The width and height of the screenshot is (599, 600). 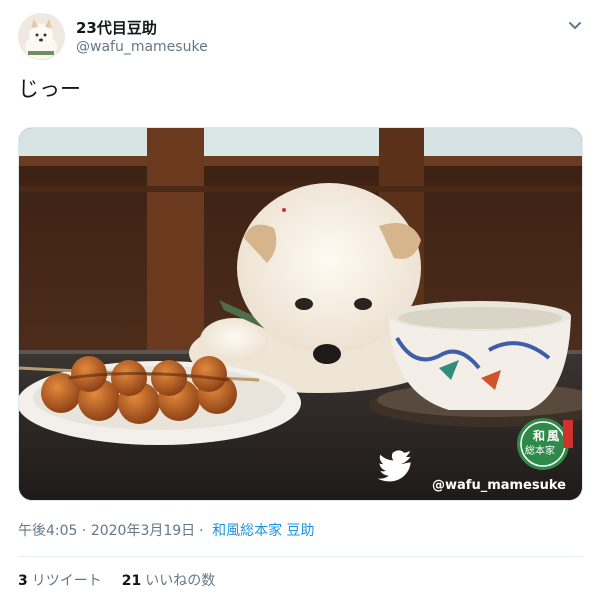 I want to click on watermark-text: @wafu_mamesuke, so click(x=499, y=485).